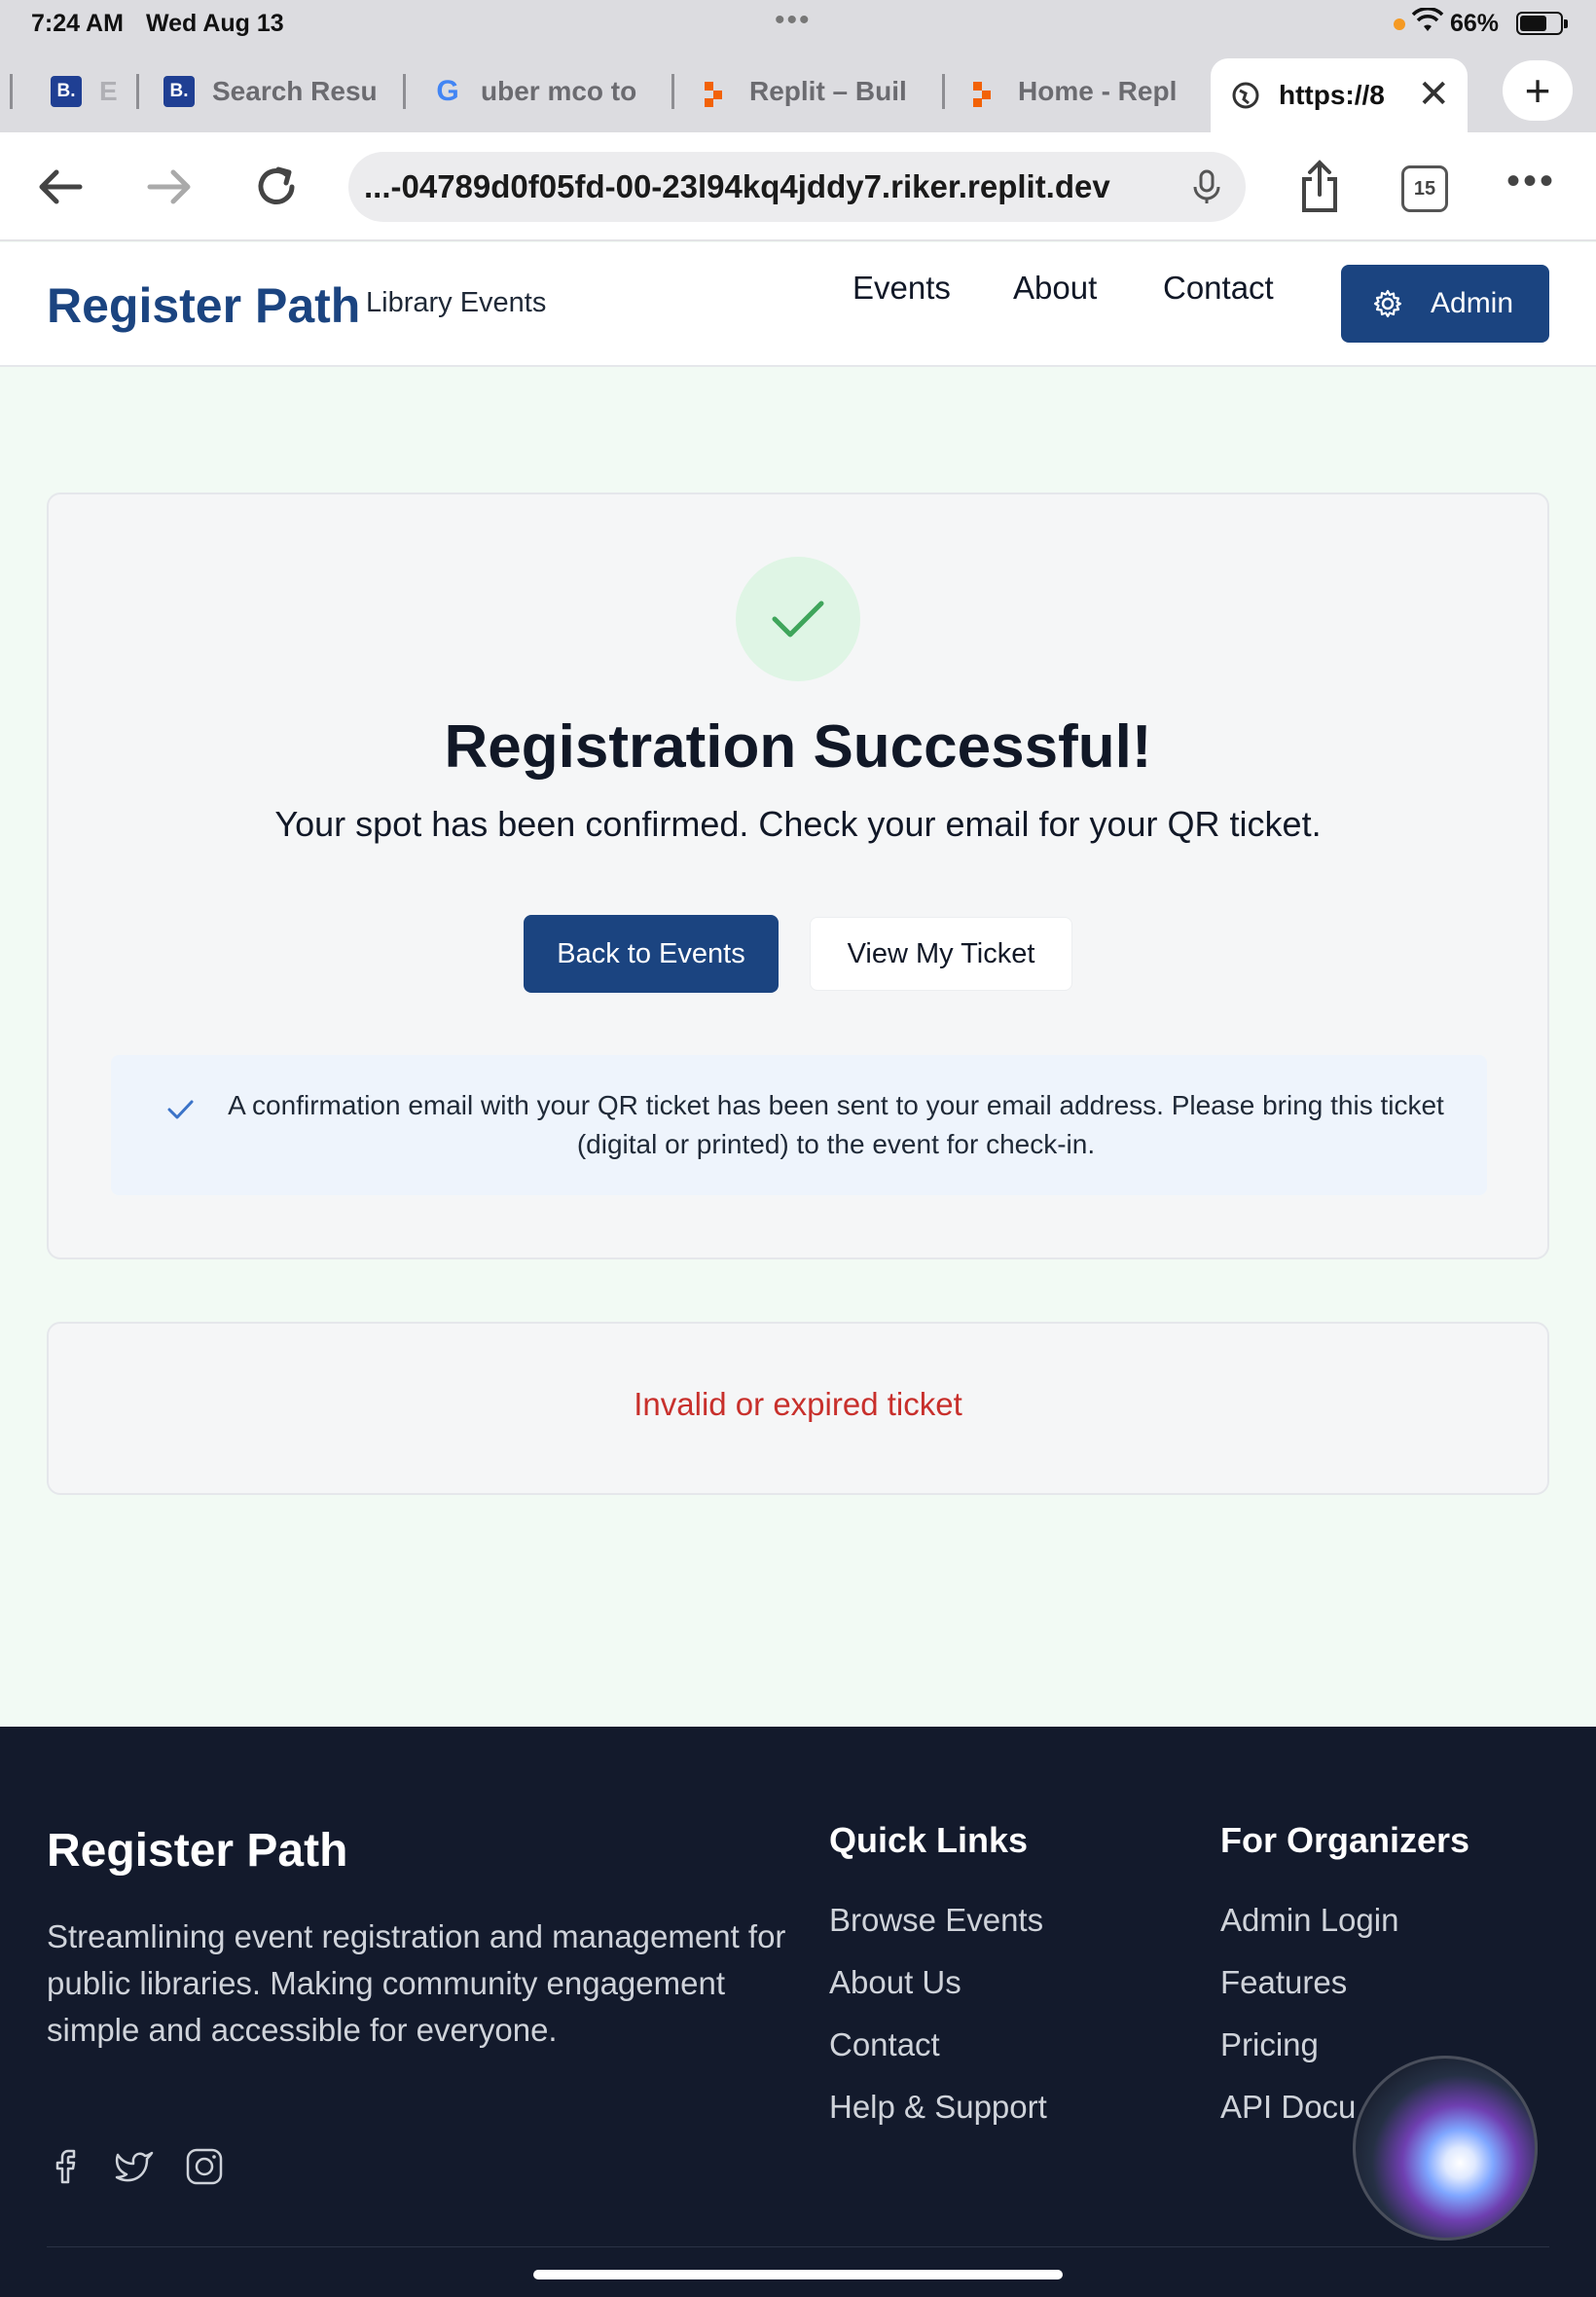  Describe the element at coordinates (1542, 23) in the screenshot. I see `battery-icon` at that location.